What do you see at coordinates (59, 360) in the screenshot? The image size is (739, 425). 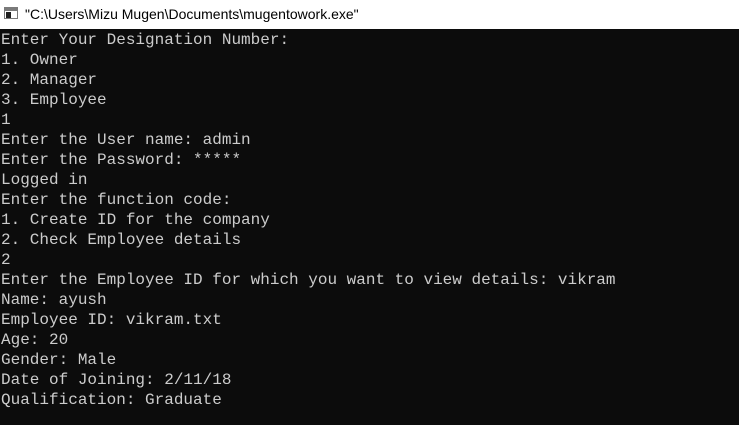 I see `console-line: Gender: Male` at bounding box center [59, 360].